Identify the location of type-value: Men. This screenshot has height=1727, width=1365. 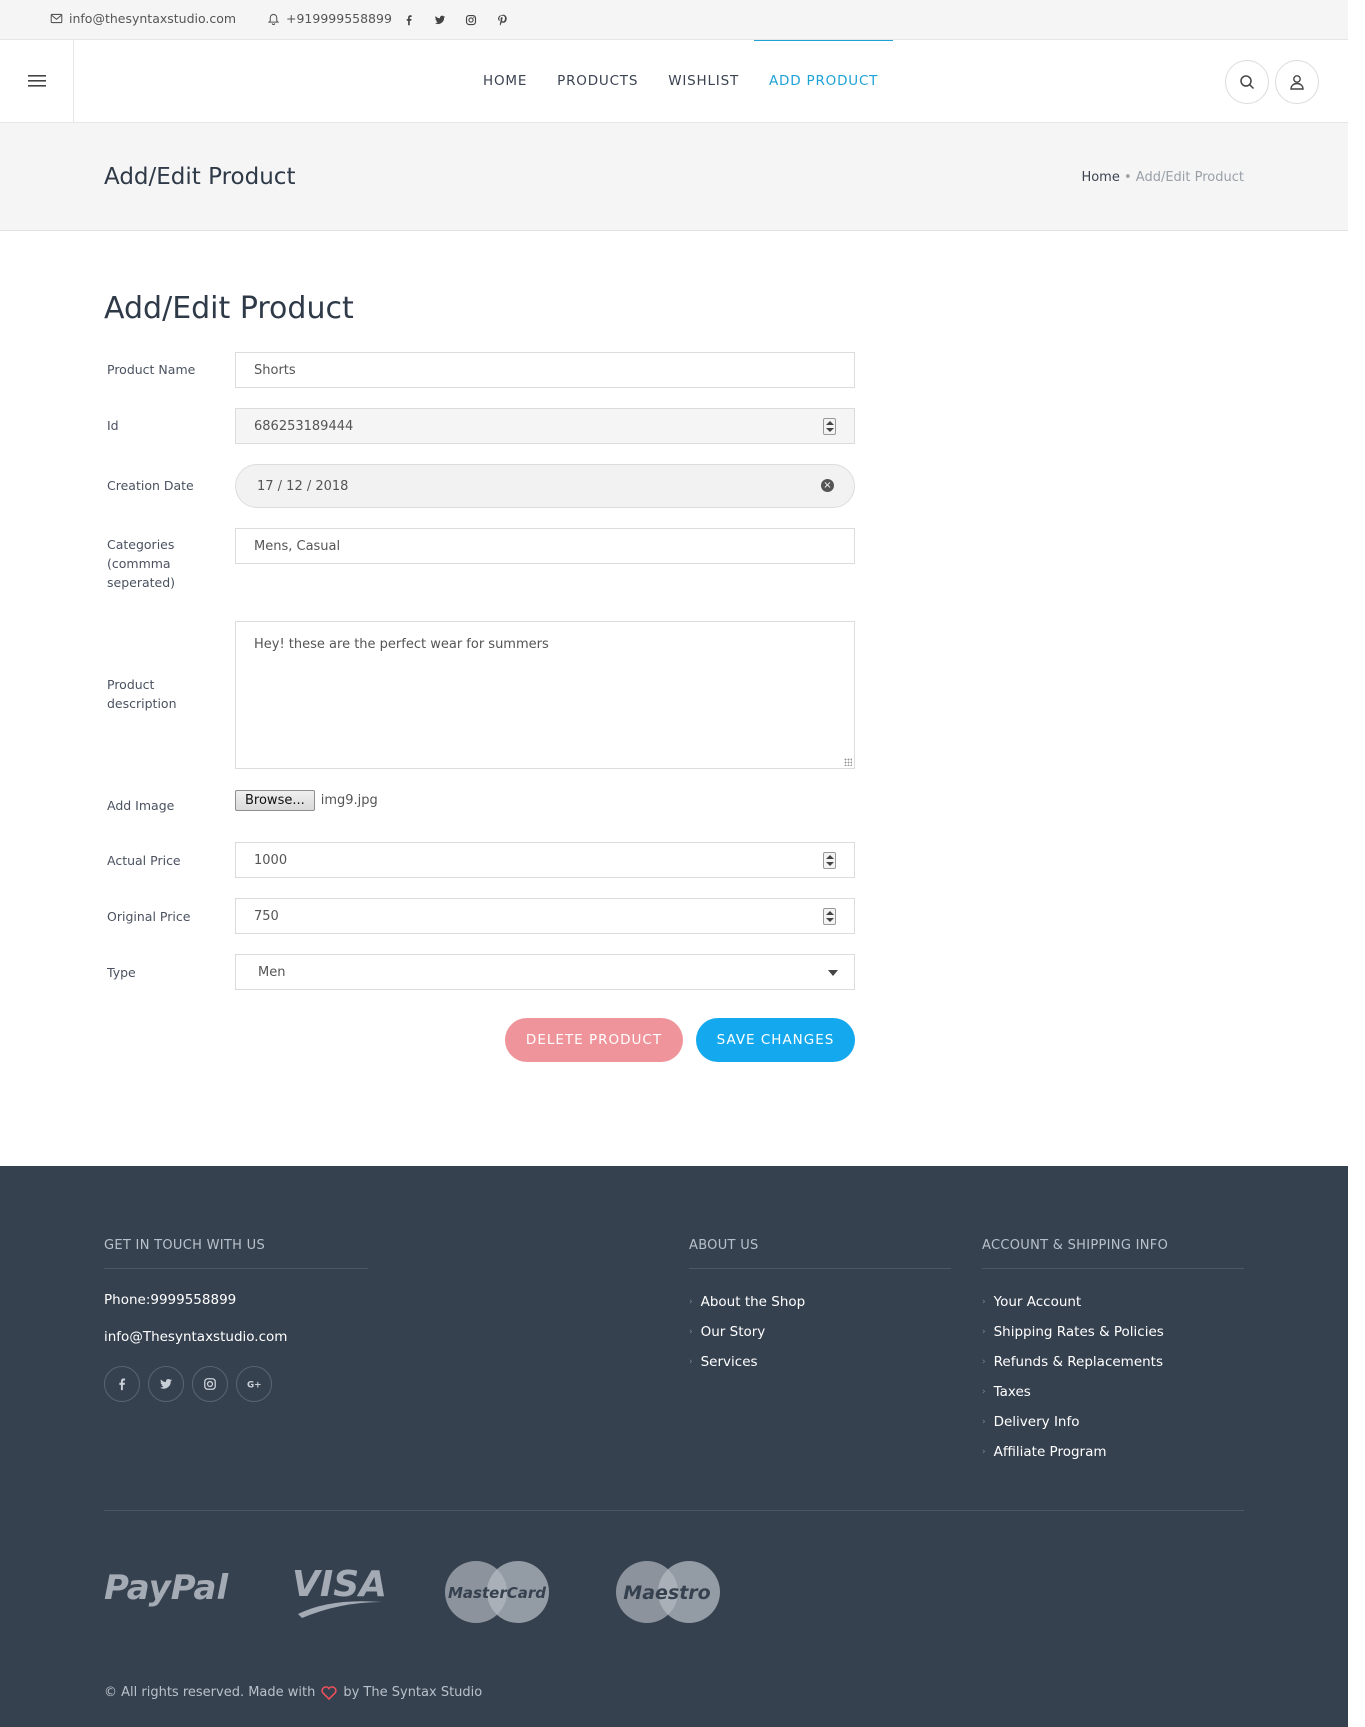
(272, 972).